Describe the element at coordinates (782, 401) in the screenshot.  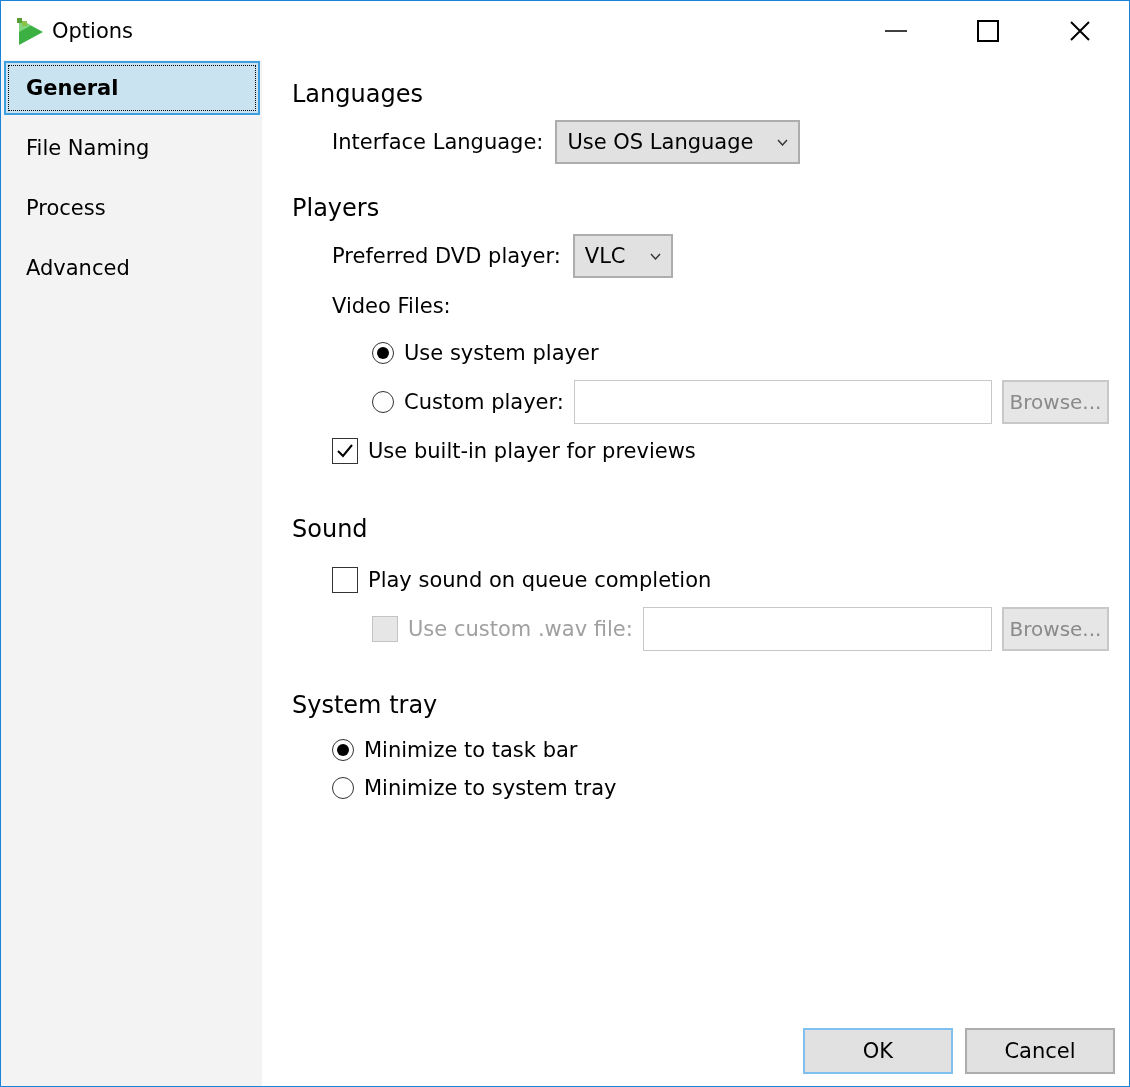
I see `player-path-field` at that location.